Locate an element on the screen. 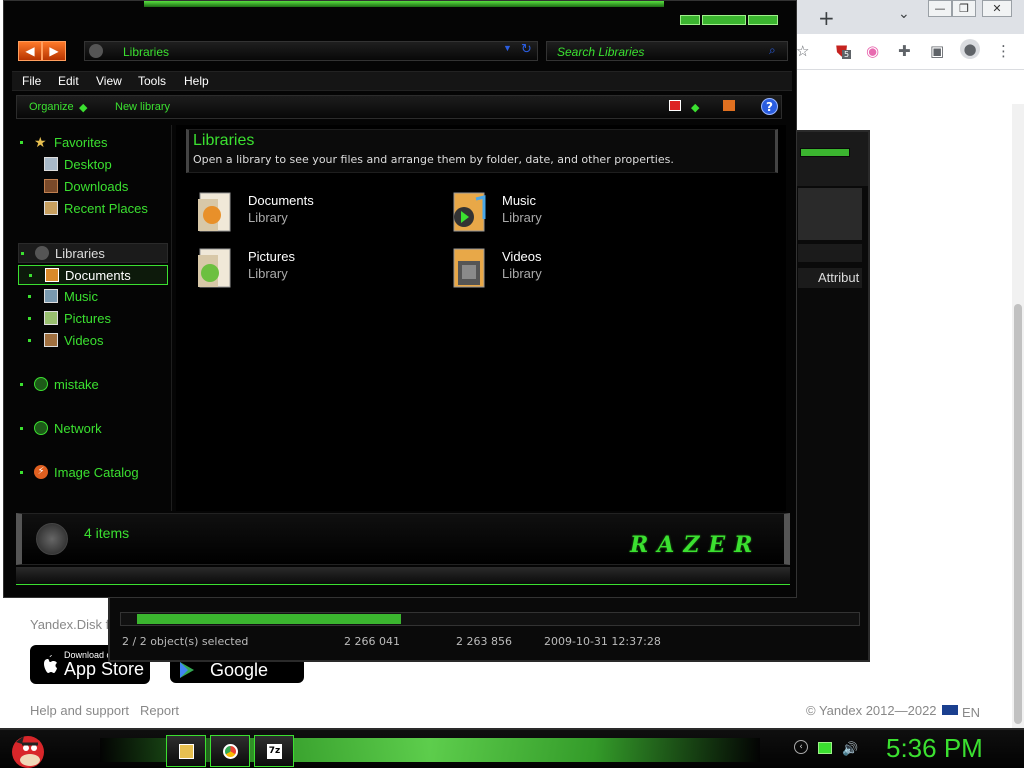  title-strip is located at coordinates (404, 4).